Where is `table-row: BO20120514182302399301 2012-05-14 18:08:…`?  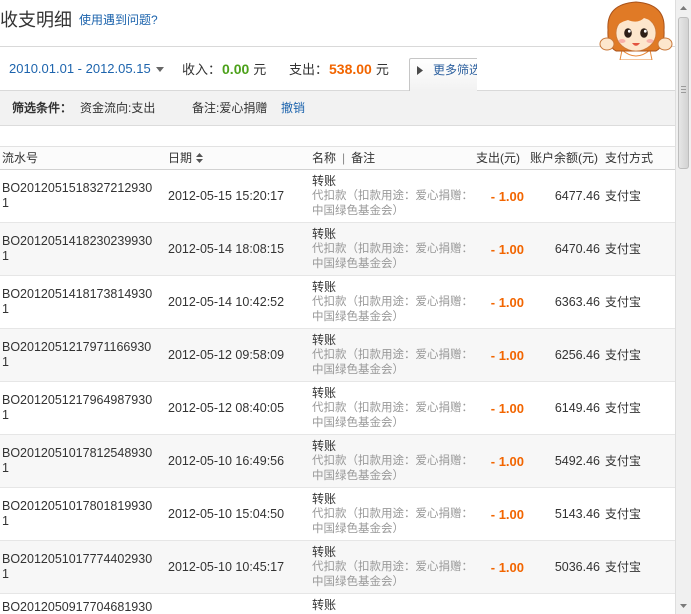
table-row: BO20120514182302399301 2012-05-14 18:08:… is located at coordinates (337, 249).